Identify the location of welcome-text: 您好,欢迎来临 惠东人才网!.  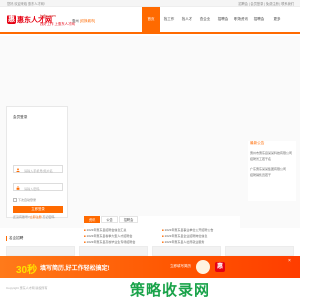
(26, 4).